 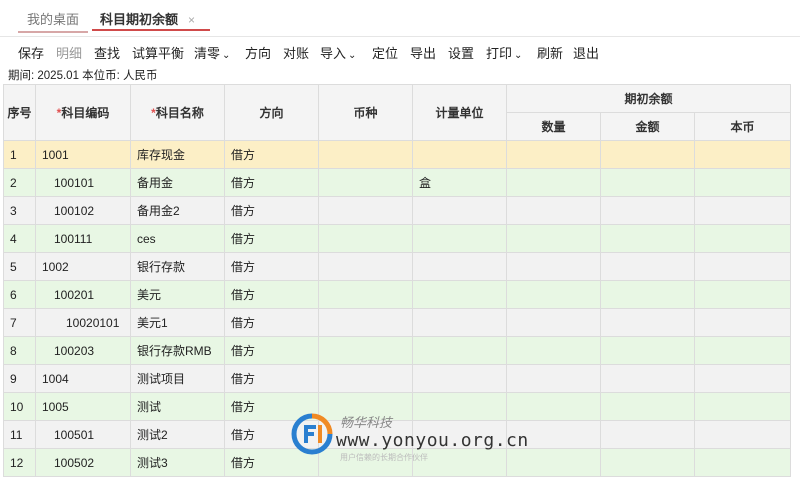 I want to click on cell-name: 库存现金, so click(x=177, y=154).